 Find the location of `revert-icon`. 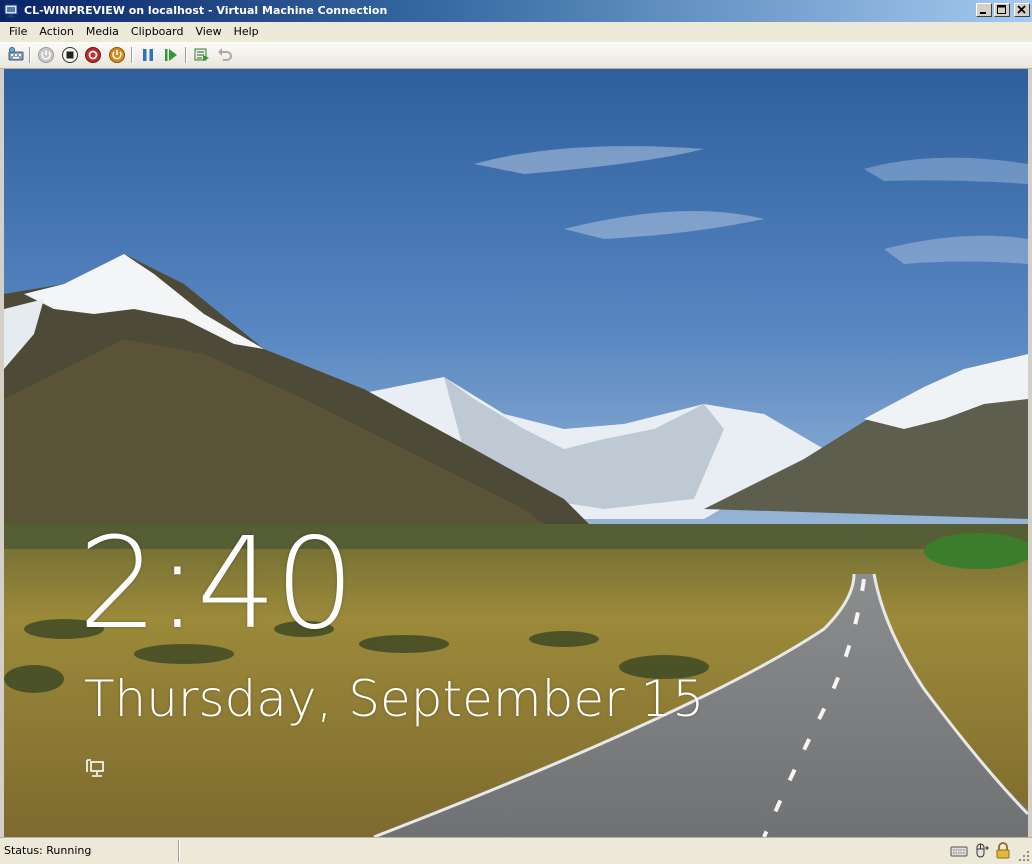

revert-icon is located at coordinates (225, 55).